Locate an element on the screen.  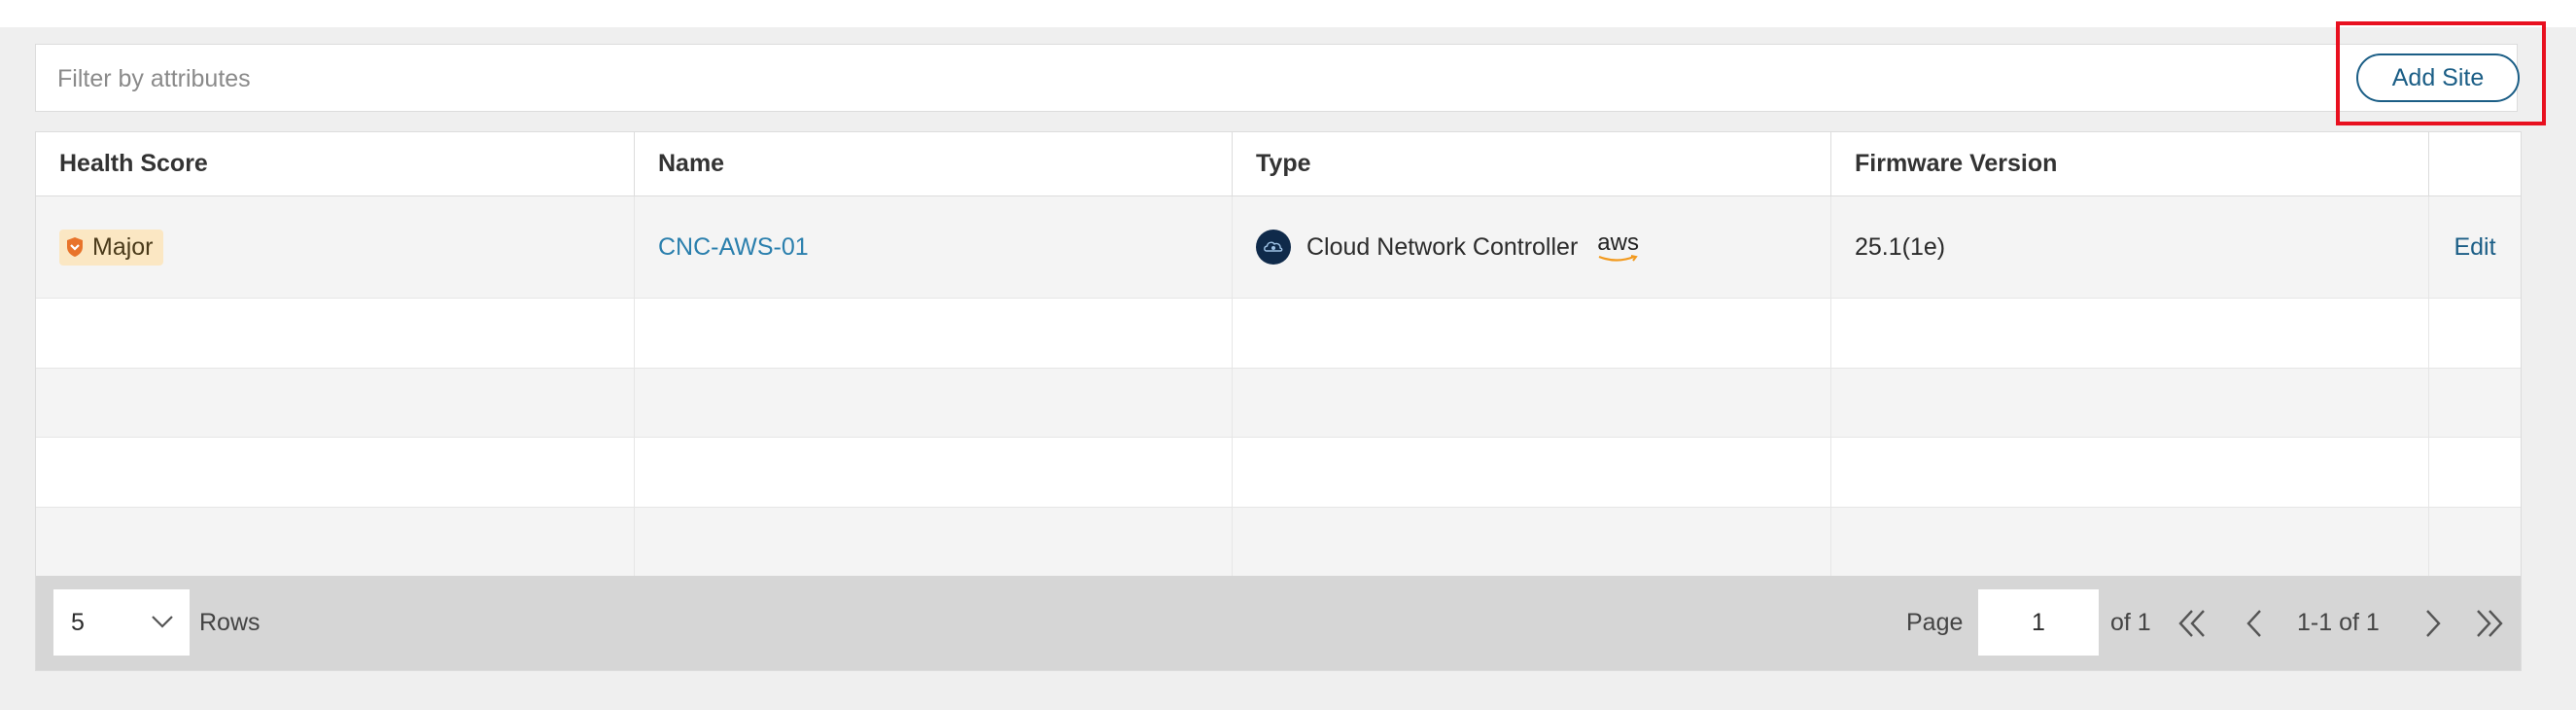
pagination-bar: 5 Rows Page 1 of 1 1-1 of 1 is located at coordinates (1278, 623).